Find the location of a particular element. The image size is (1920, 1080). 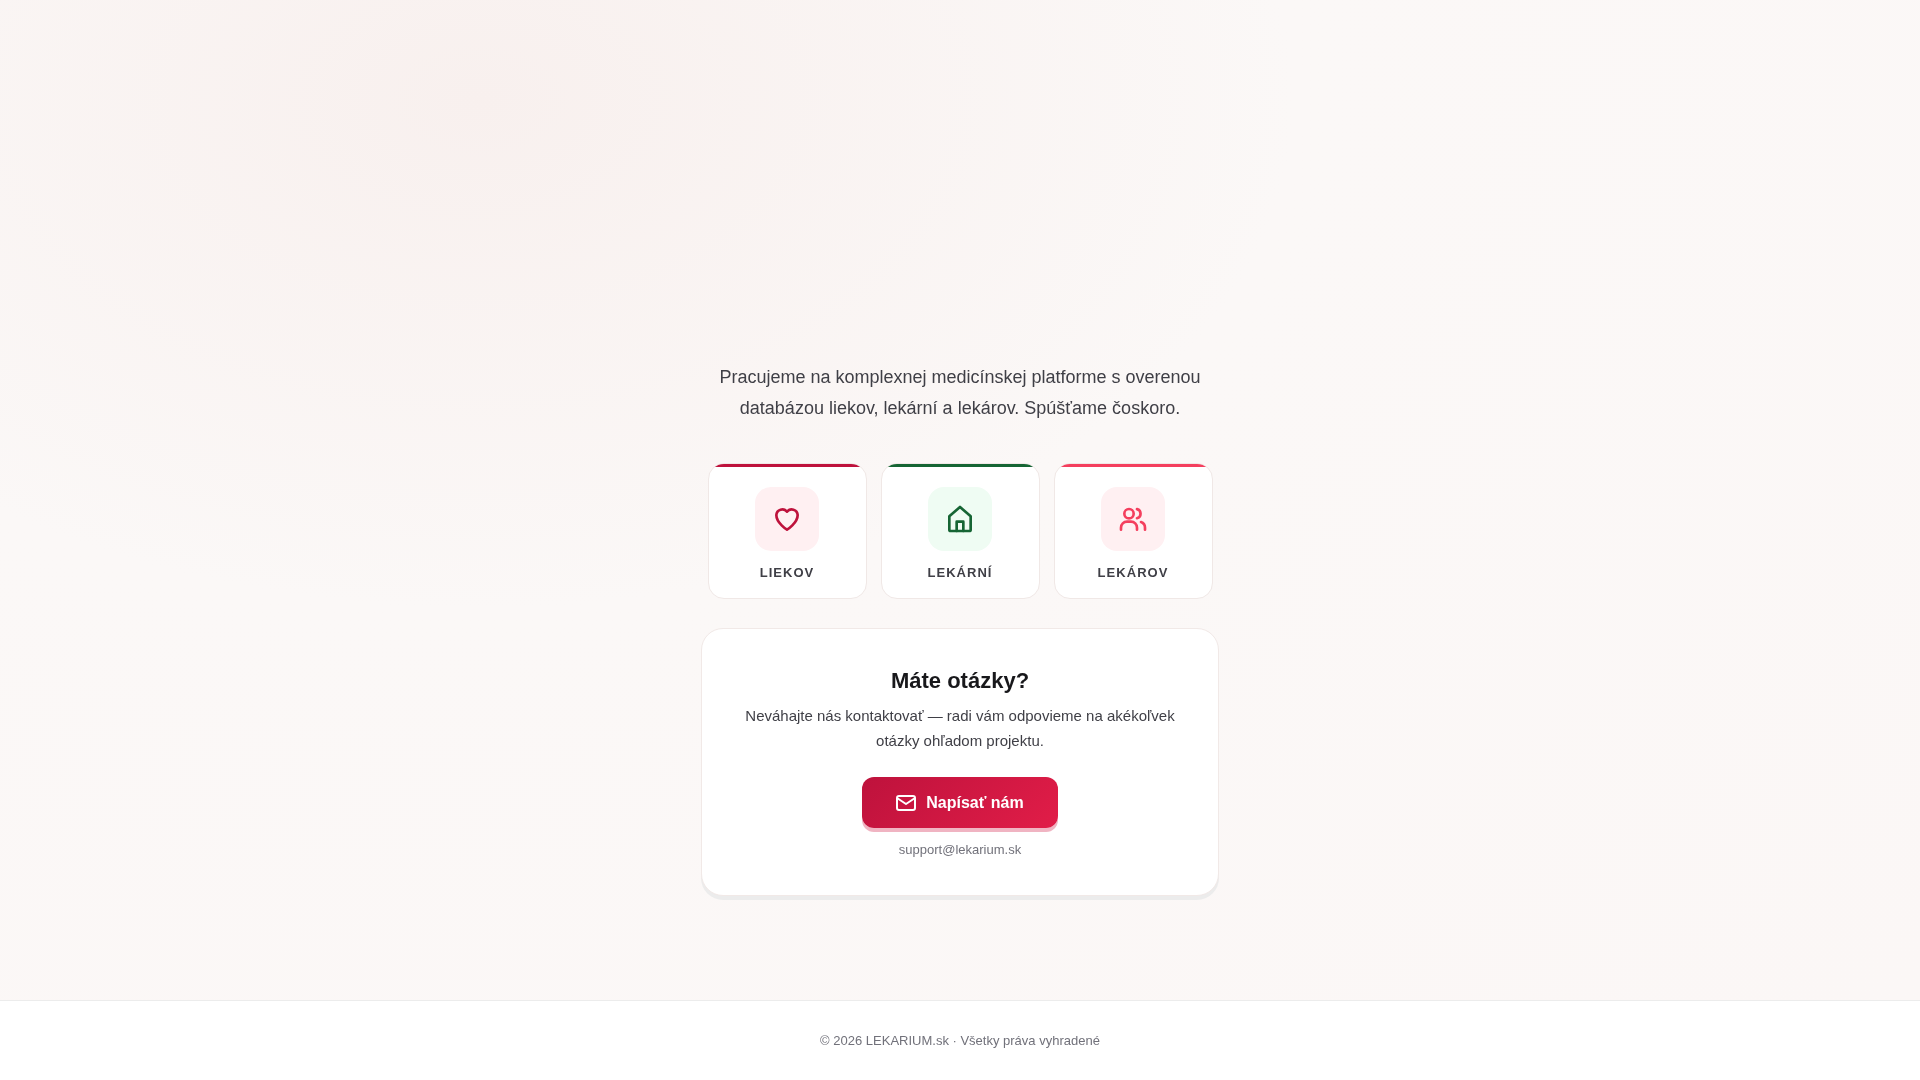

contact-heading: Máte otázky? is located at coordinates (960, 681).